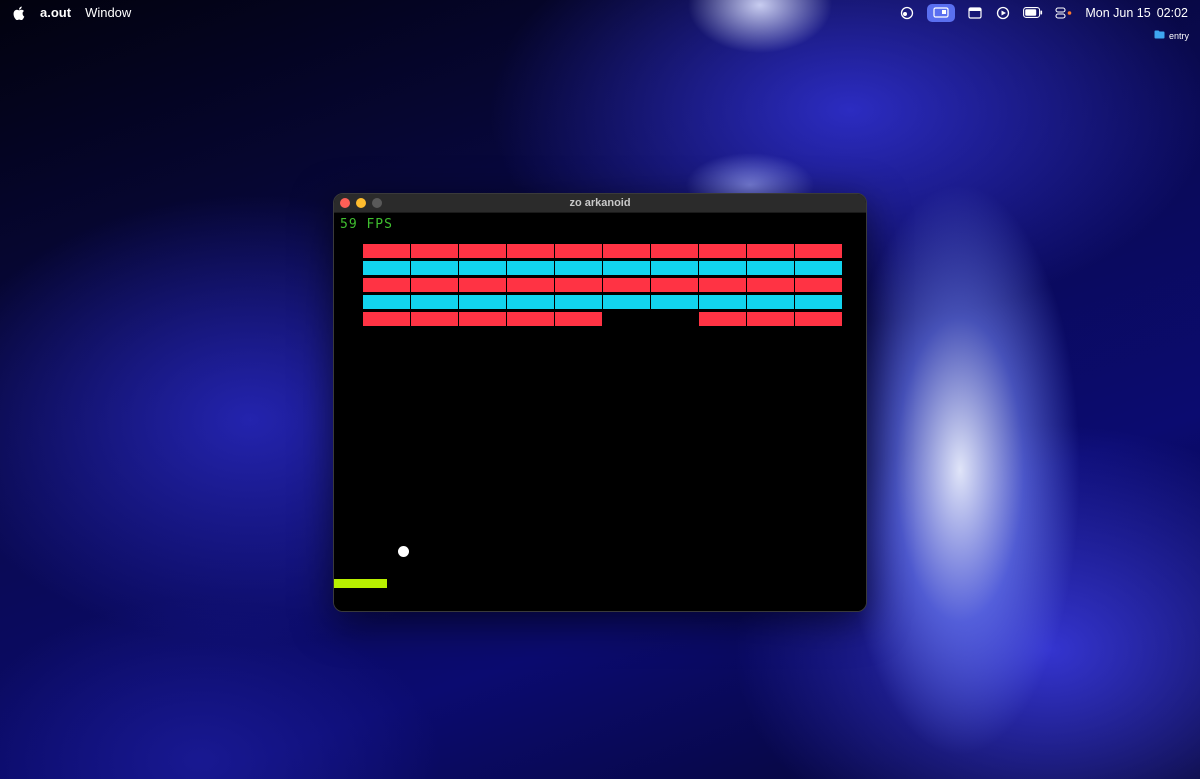  I want to click on brick-r1-c5, so click(578, 251).